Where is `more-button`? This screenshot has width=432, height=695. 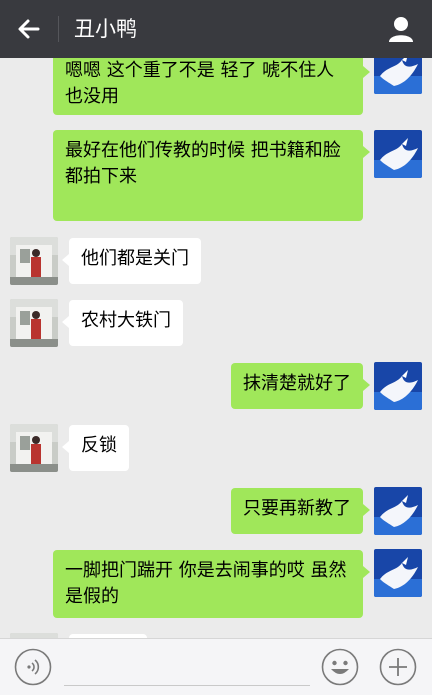 more-button is located at coordinates (398, 667).